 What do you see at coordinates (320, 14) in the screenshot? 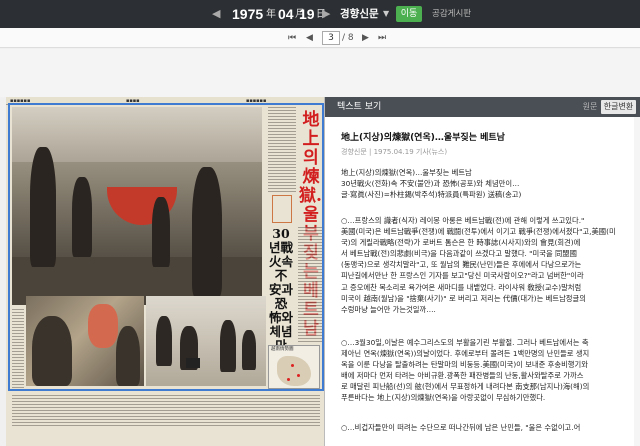
I see `date-navigation-bar: ◀ 1975 年 04 月 19 日 ▶ 경향신문 ▼ 이동 공감게시판` at bounding box center [320, 14].